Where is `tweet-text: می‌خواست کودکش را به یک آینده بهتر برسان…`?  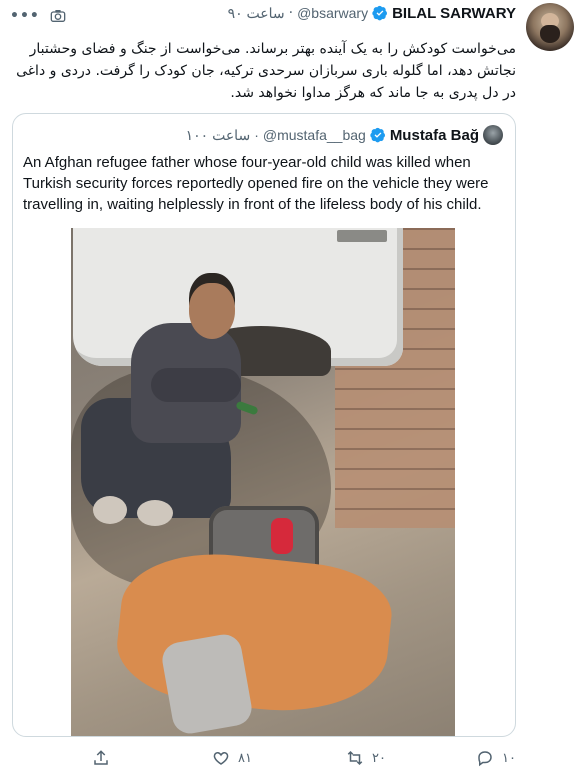
tweet-text: می‌خواست کودکش را به یک آینده بهتر برسان… is located at coordinates (266, 71).